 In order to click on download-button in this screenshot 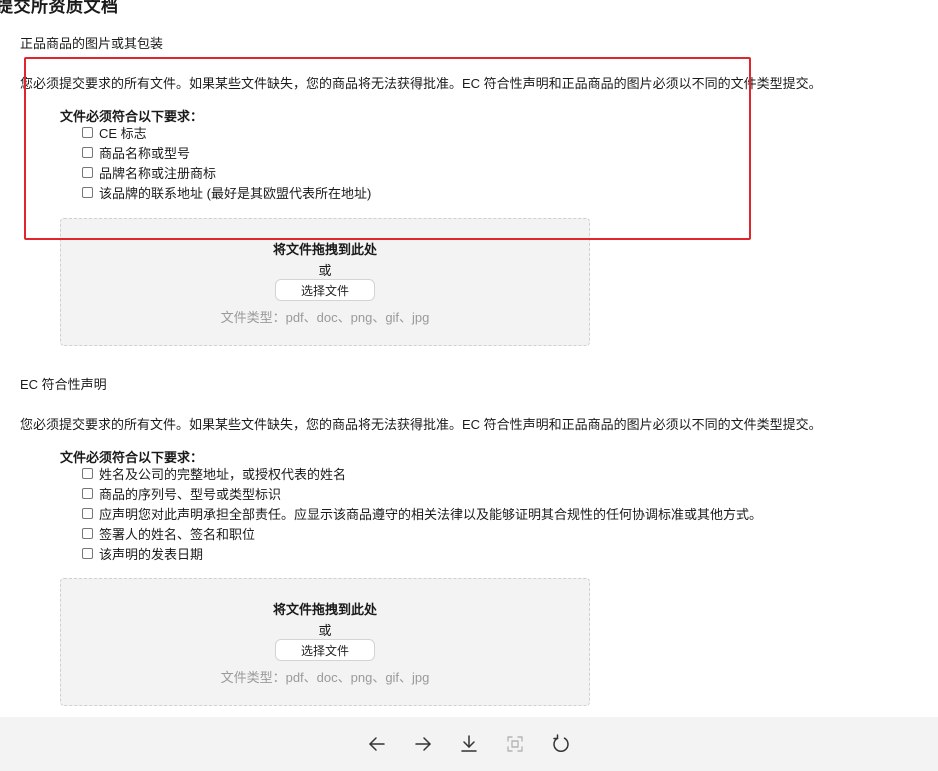, I will do `click(469, 744)`.